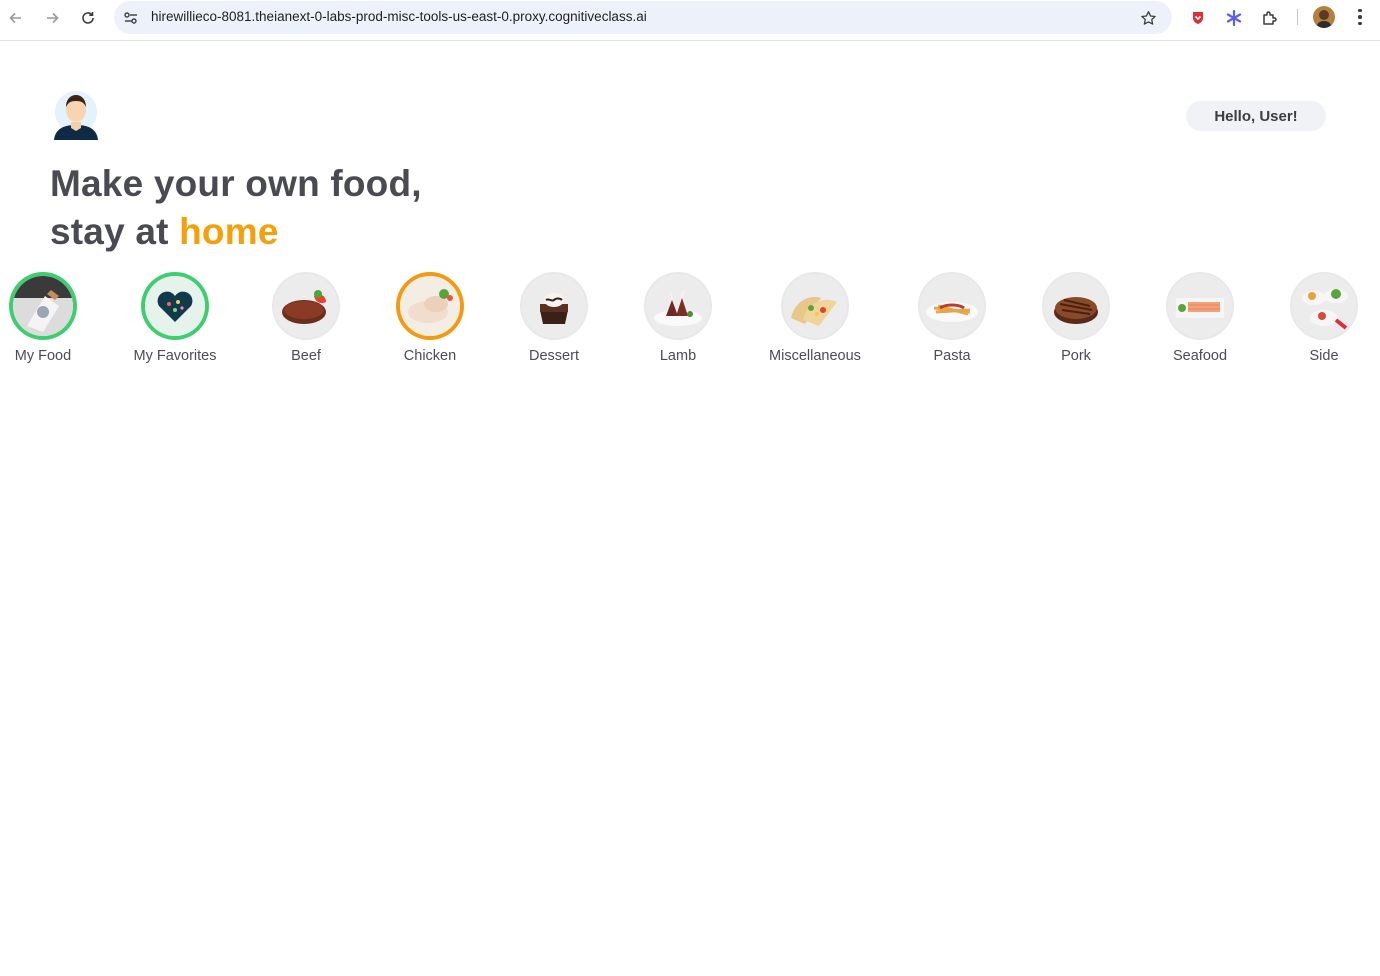 Image resolution: width=1380 pixels, height=976 pixels. What do you see at coordinates (43, 306) in the screenshot?
I see `my-food-image` at bounding box center [43, 306].